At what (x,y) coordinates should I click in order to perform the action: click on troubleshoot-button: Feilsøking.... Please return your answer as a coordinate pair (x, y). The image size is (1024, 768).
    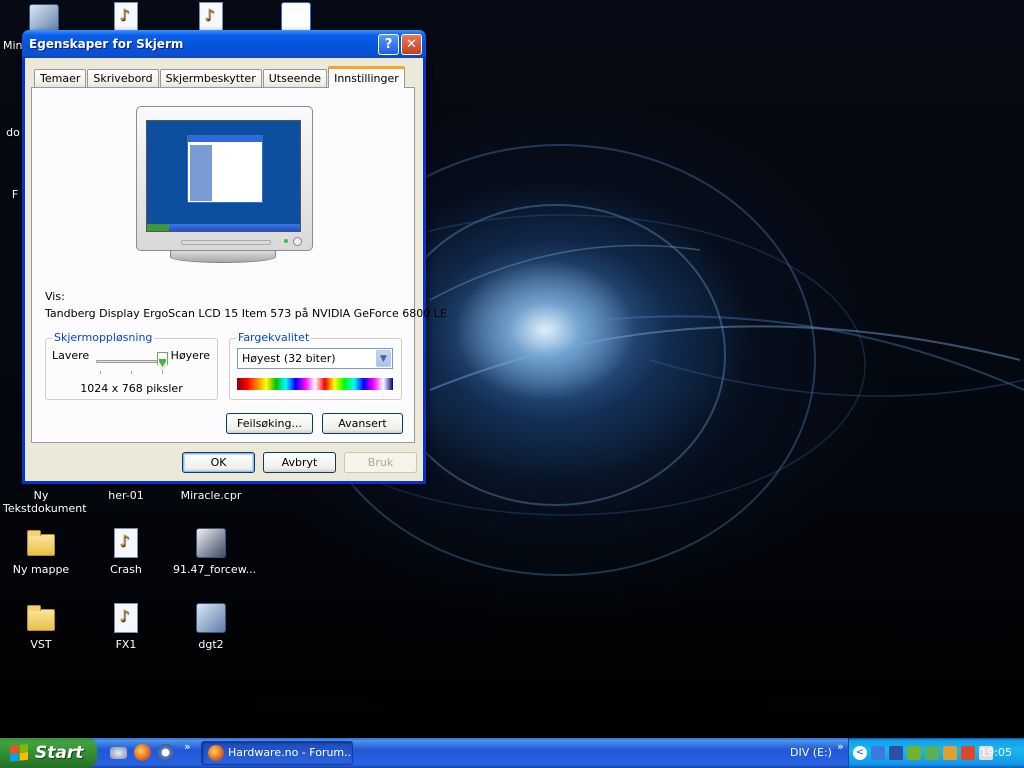
    Looking at the image, I should click on (269, 423).